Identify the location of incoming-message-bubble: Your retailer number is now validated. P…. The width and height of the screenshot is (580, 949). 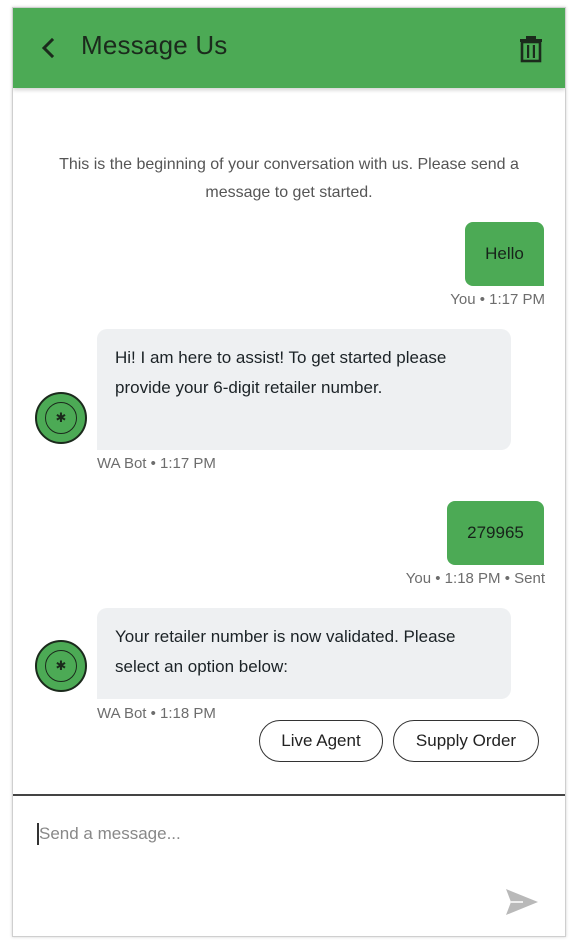
(304, 653).